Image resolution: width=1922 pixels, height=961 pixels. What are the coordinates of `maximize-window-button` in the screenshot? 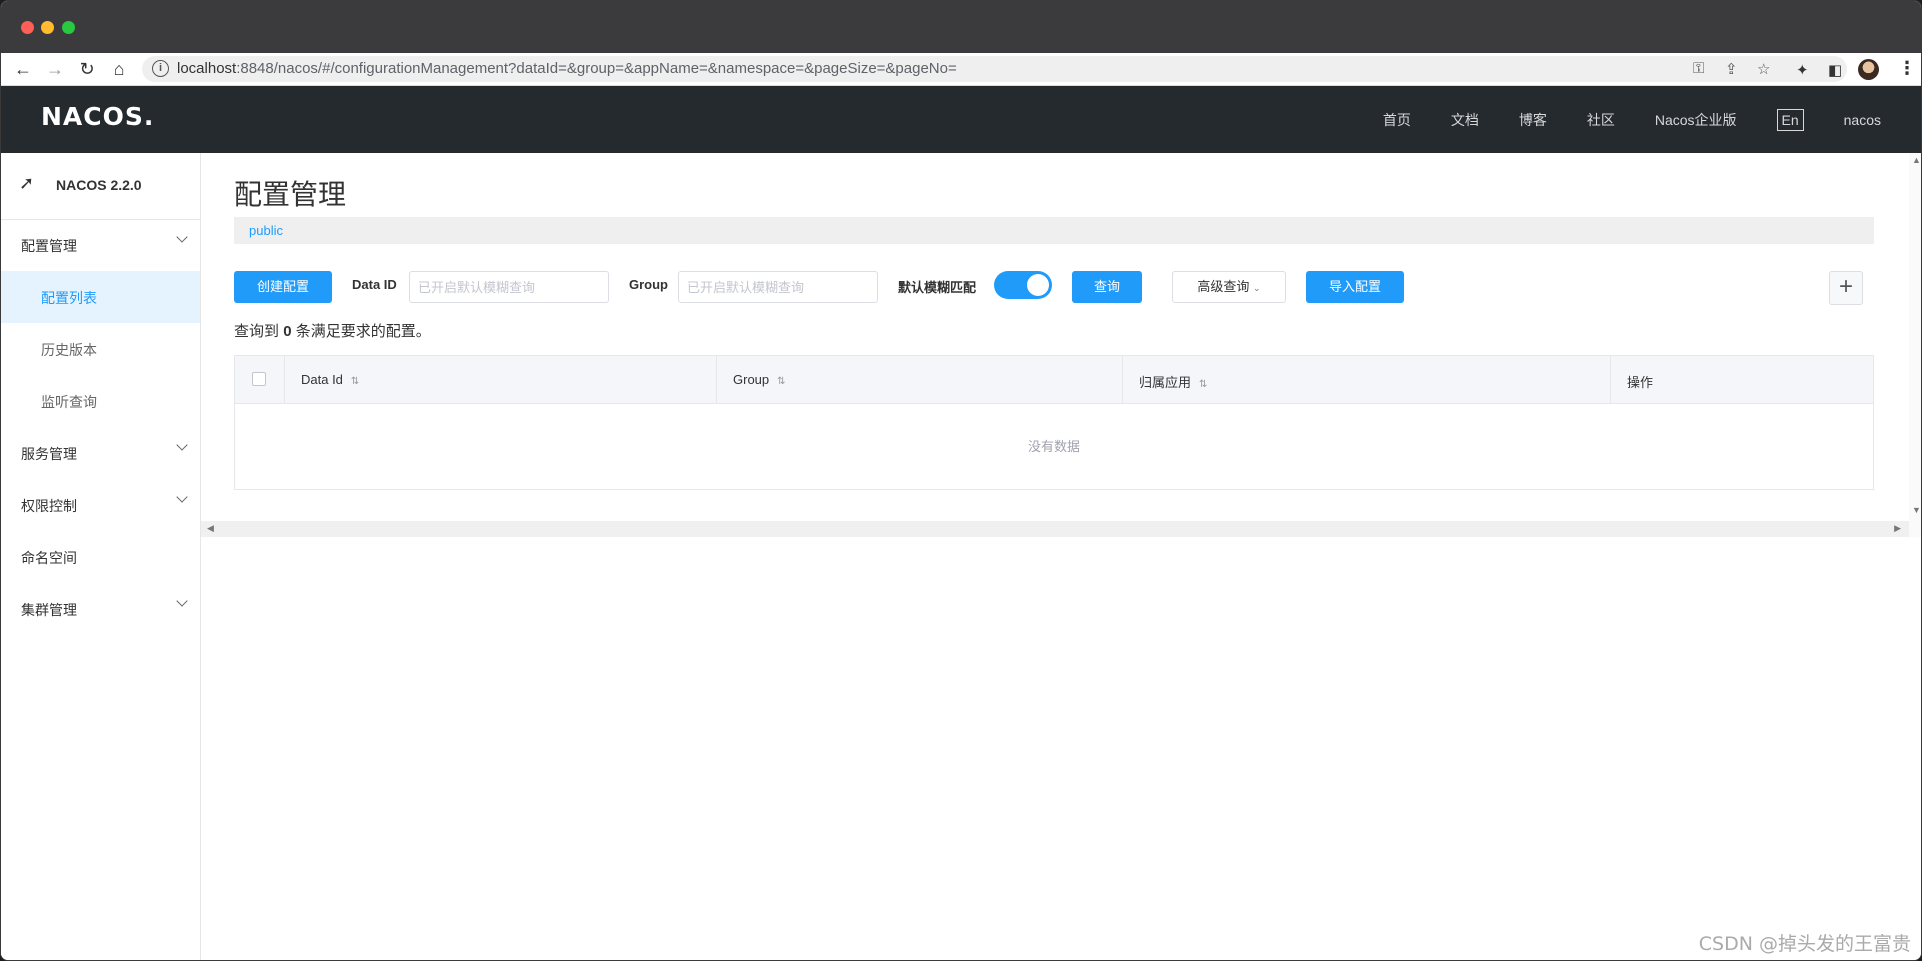 It's located at (68, 27).